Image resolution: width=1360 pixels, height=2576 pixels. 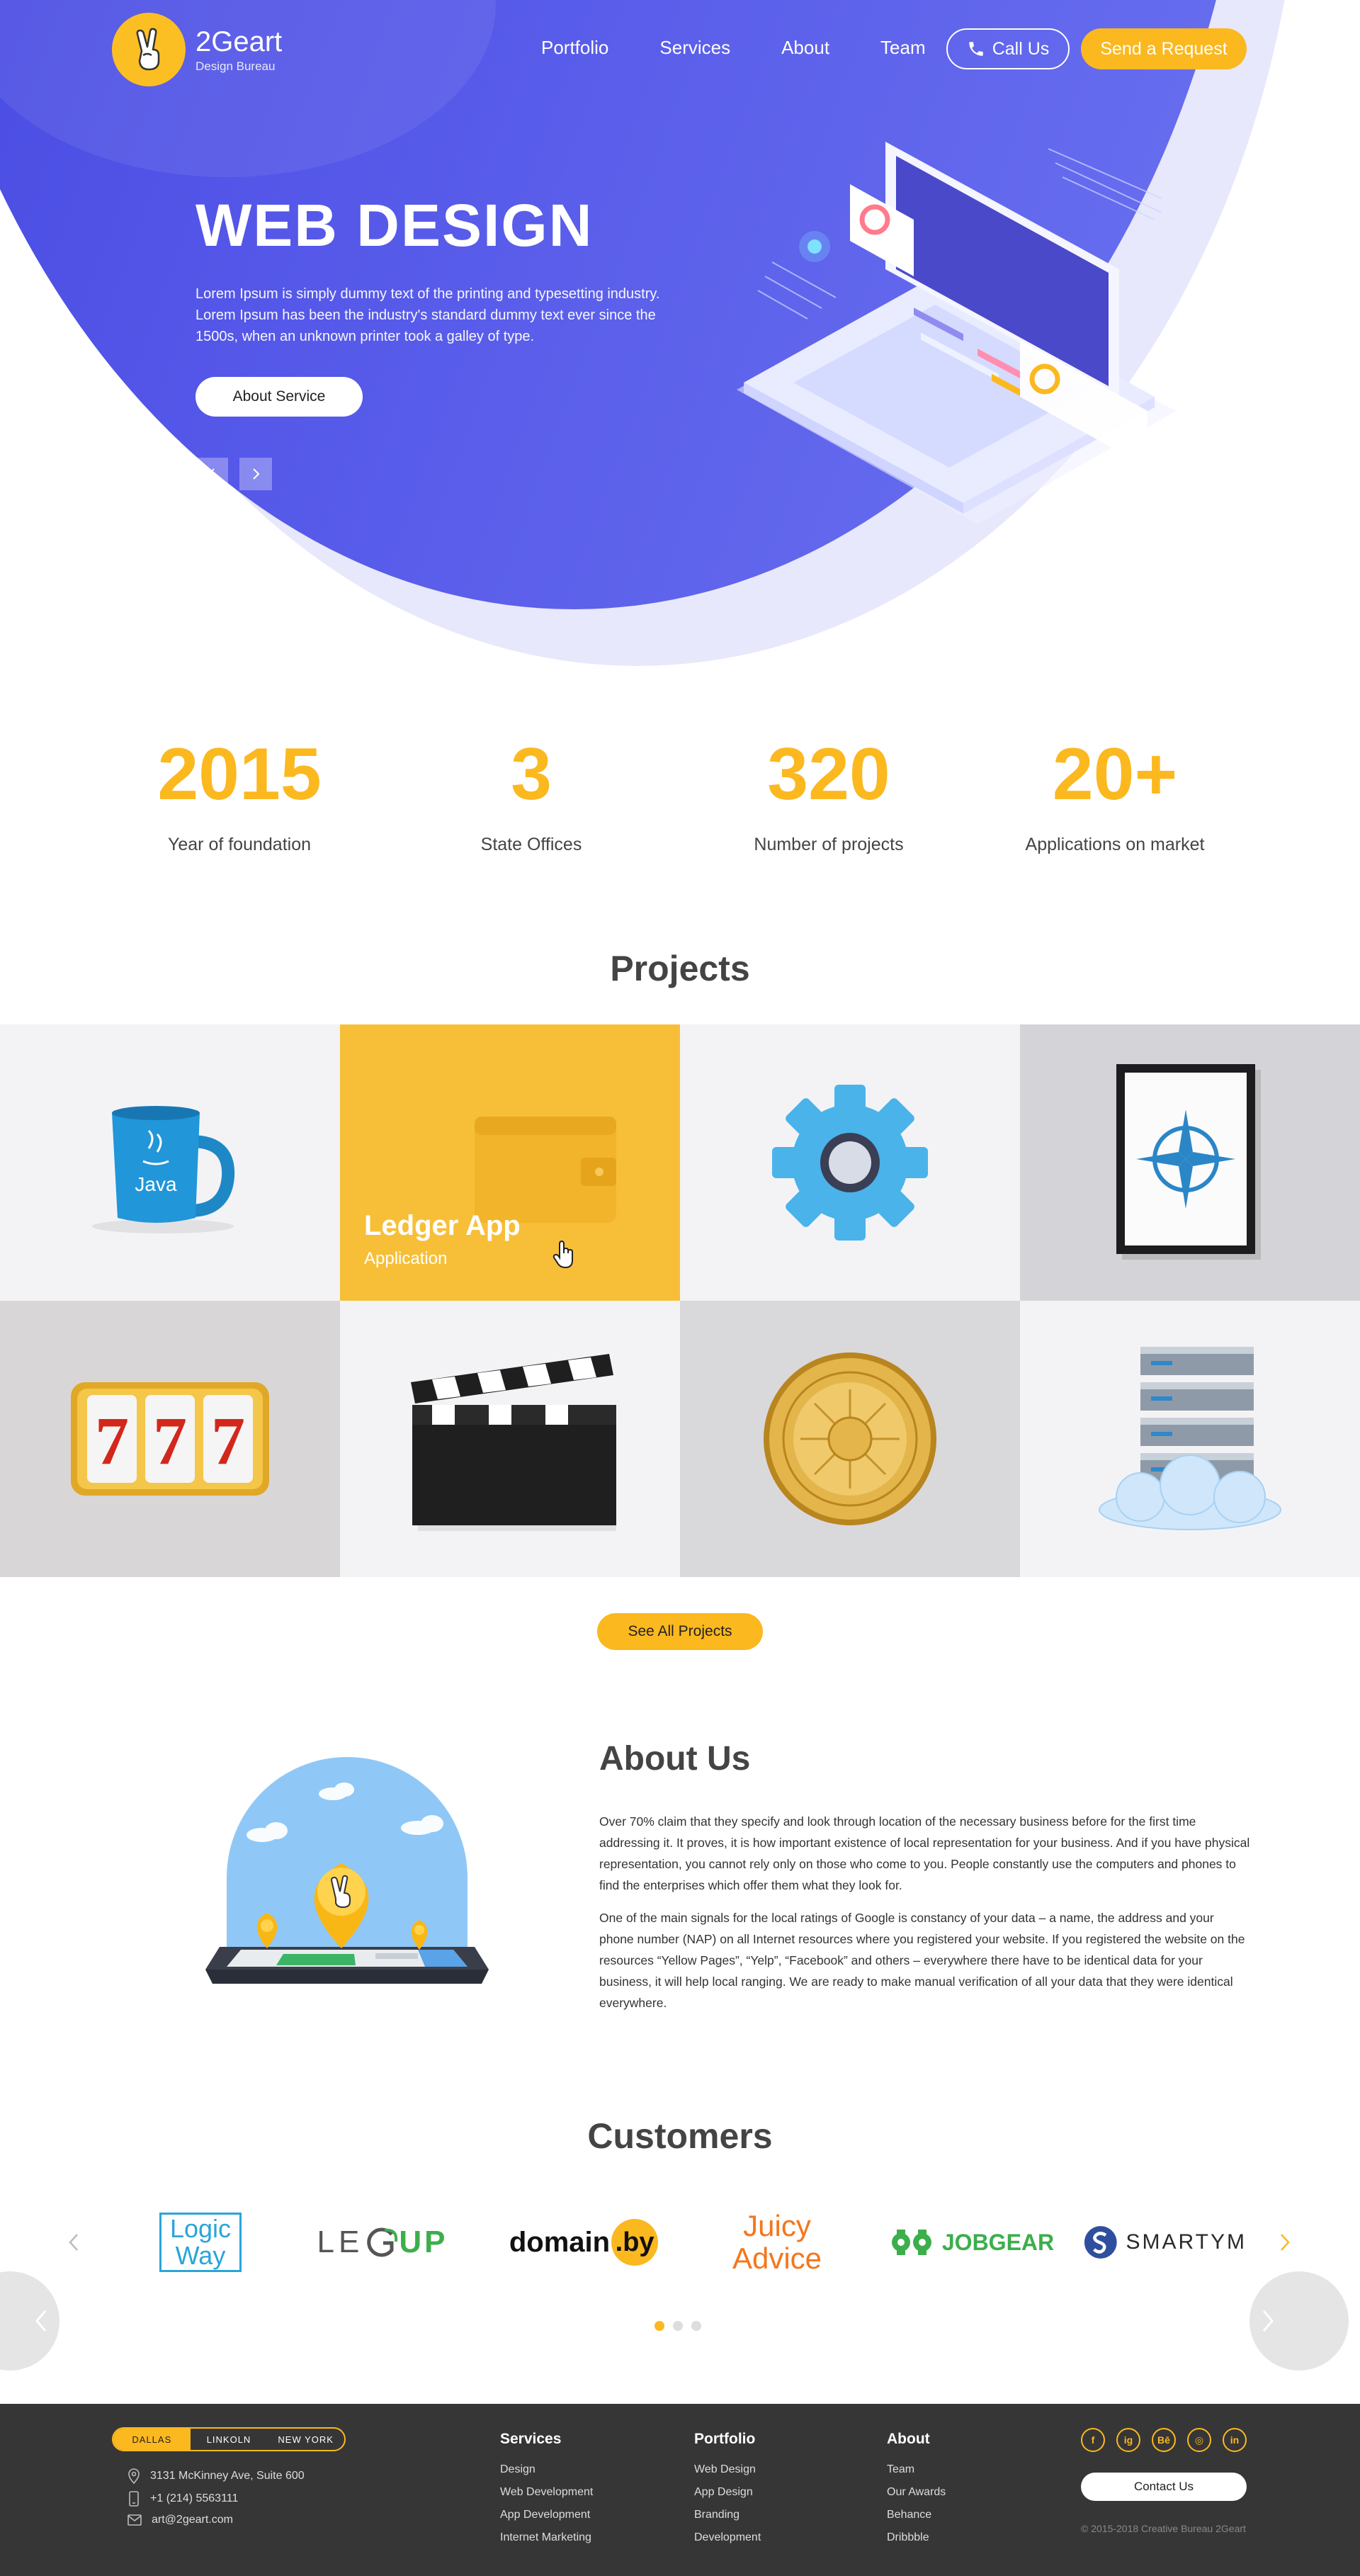 What do you see at coordinates (164, 1169) in the screenshot?
I see `java-mug-icon: Java` at bounding box center [164, 1169].